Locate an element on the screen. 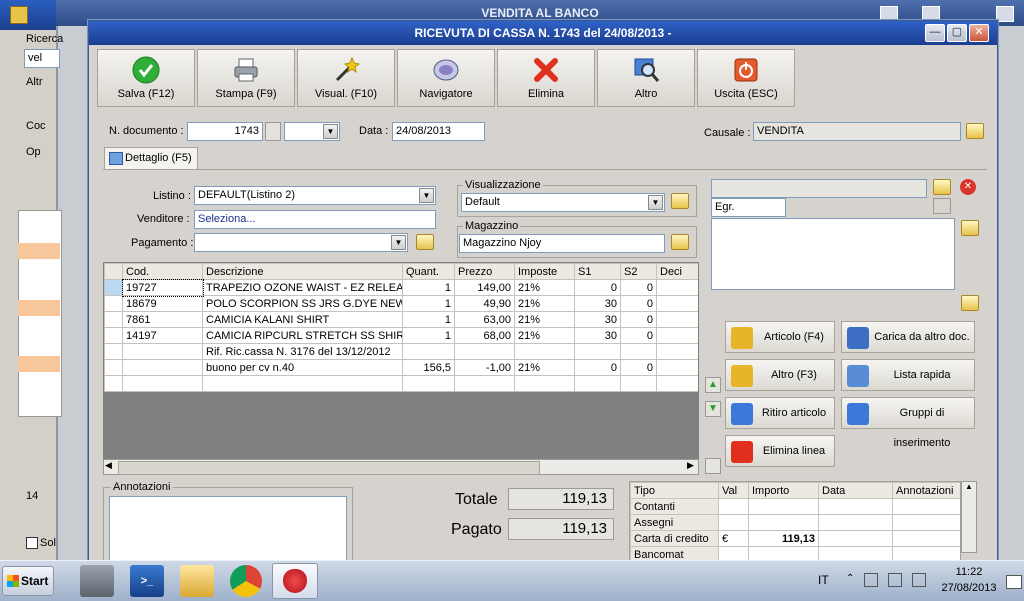  payment-cell: 119,13 is located at coordinates (783, 538).